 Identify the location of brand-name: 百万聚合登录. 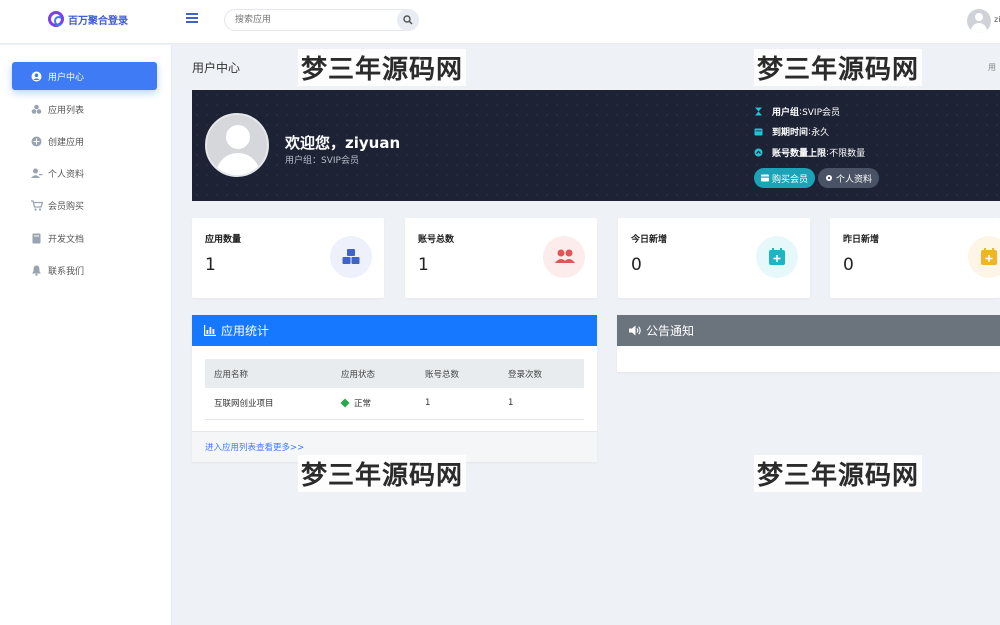
(98, 21).